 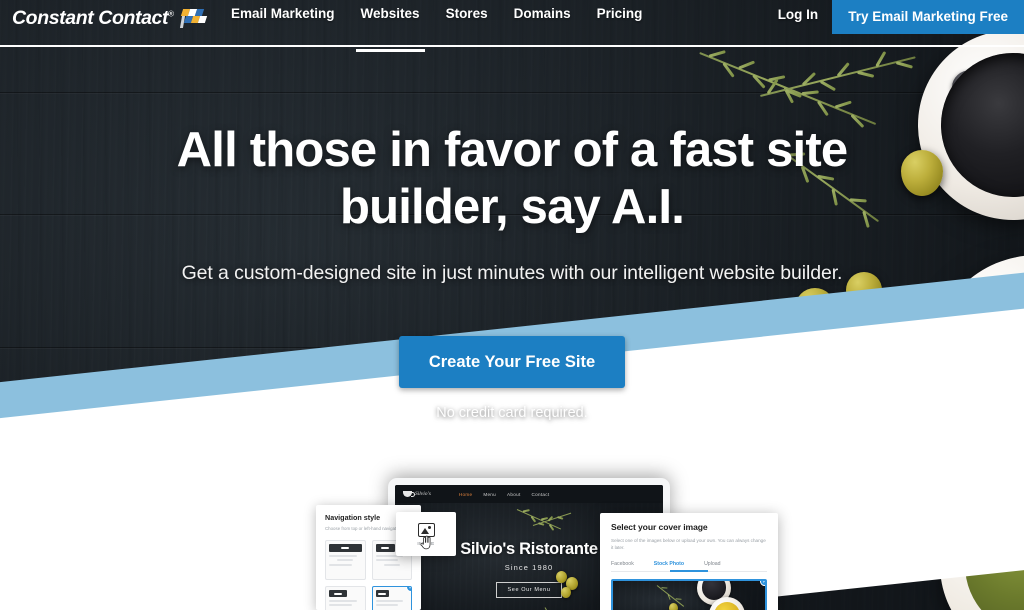 I want to click on nav-item-email-marketing: Email Marketing, so click(x=283, y=10).